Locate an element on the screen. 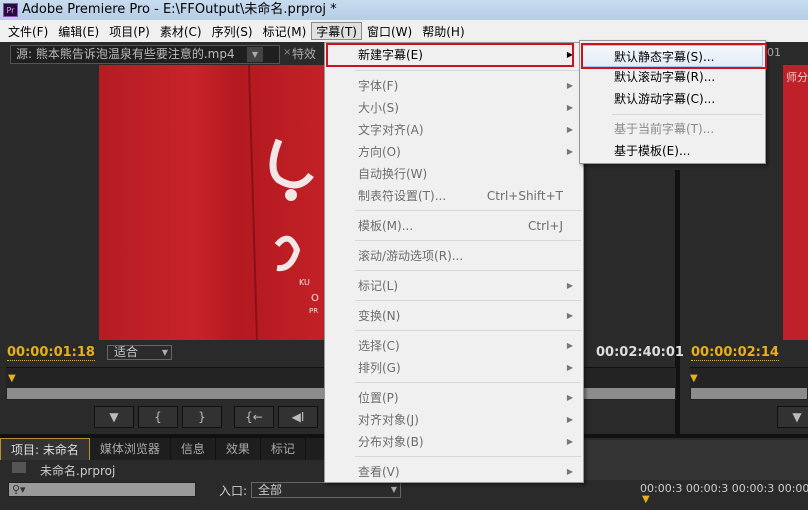 This screenshot has height=510, width=808. fit-dropdown: 适合 ▼ is located at coordinates (139, 352).